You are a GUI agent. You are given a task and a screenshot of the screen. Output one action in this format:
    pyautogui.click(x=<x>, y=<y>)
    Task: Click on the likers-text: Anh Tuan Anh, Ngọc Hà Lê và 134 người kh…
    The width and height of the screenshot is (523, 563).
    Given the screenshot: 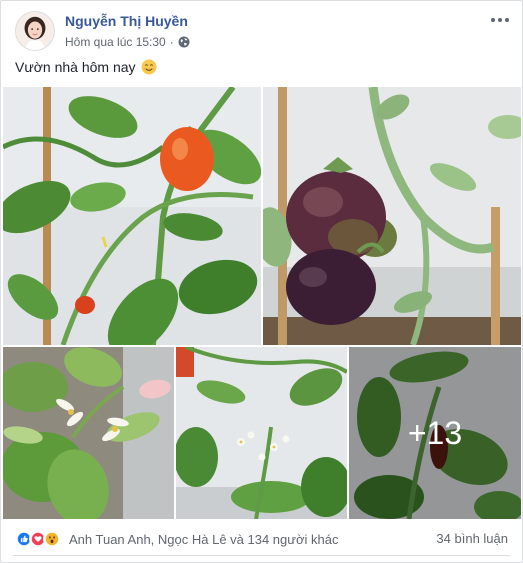 What is the action you would take?
    pyautogui.click(x=203, y=539)
    